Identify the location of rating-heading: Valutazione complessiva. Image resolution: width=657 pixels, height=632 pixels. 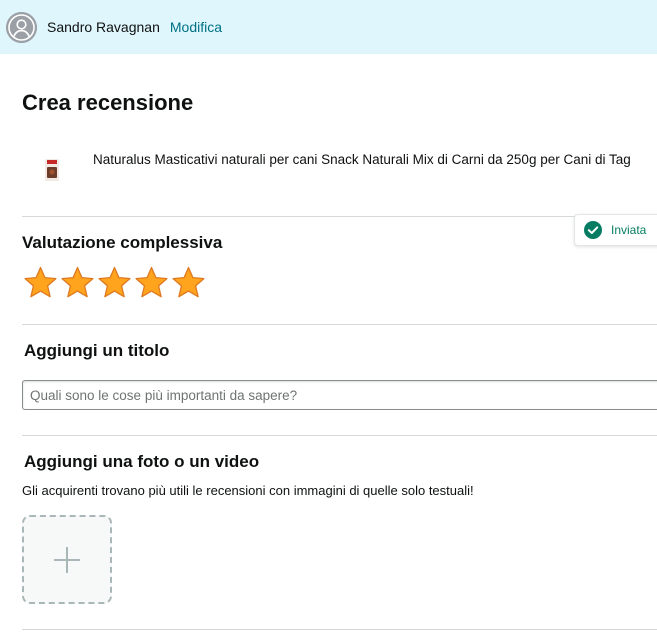
(122, 242).